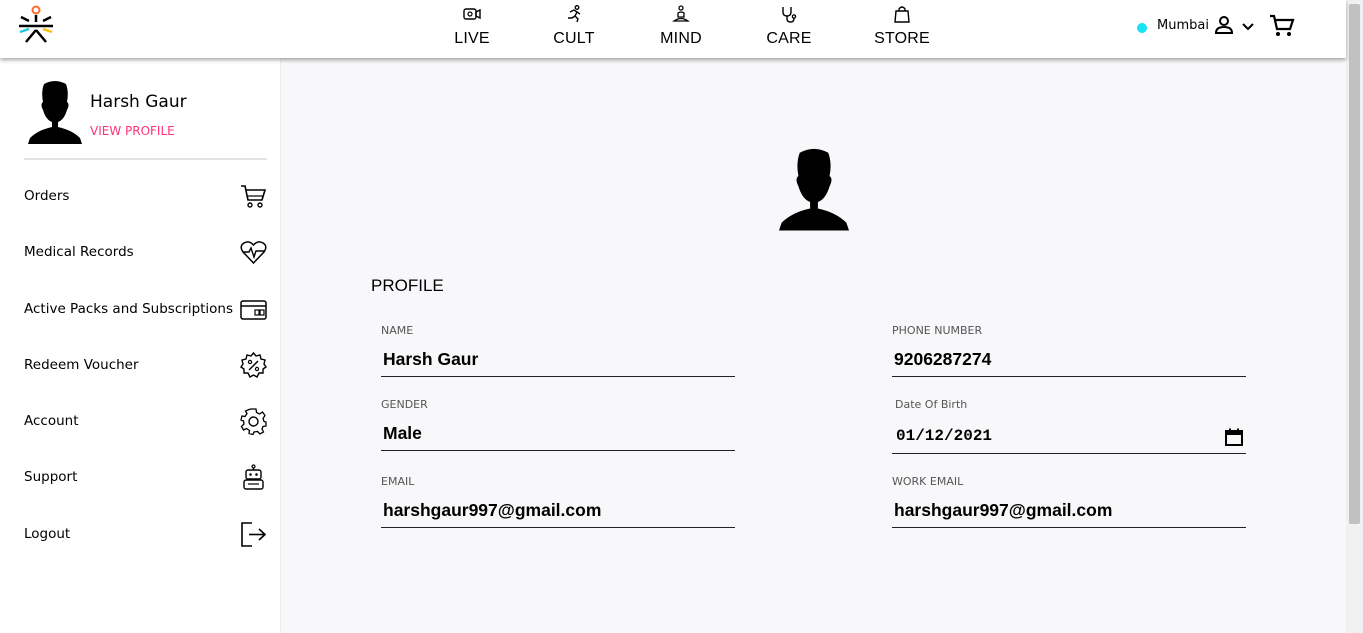 This screenshot has width=1363, height=633. I want to click on nav-live-label: LIVE, so click(472, 38).